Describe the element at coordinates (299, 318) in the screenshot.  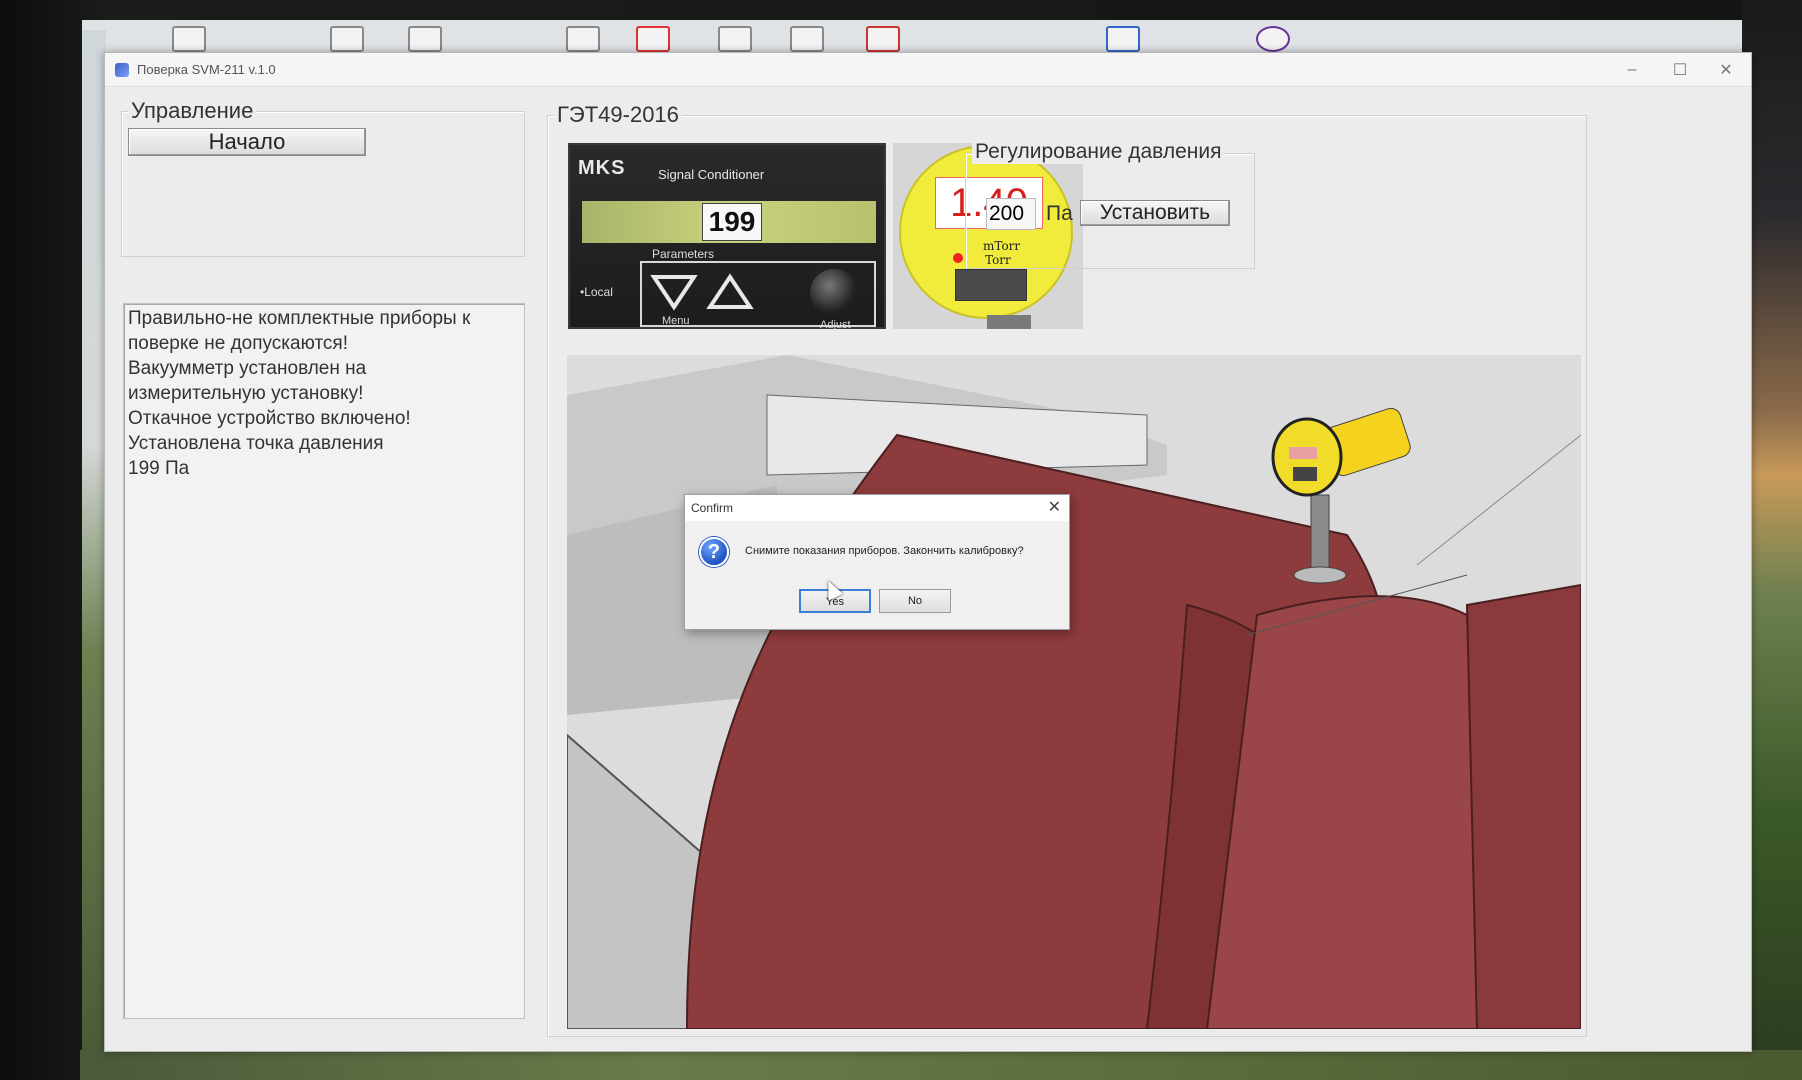
I see `log-line: Правильно-не комплектные приборы к` at that location.